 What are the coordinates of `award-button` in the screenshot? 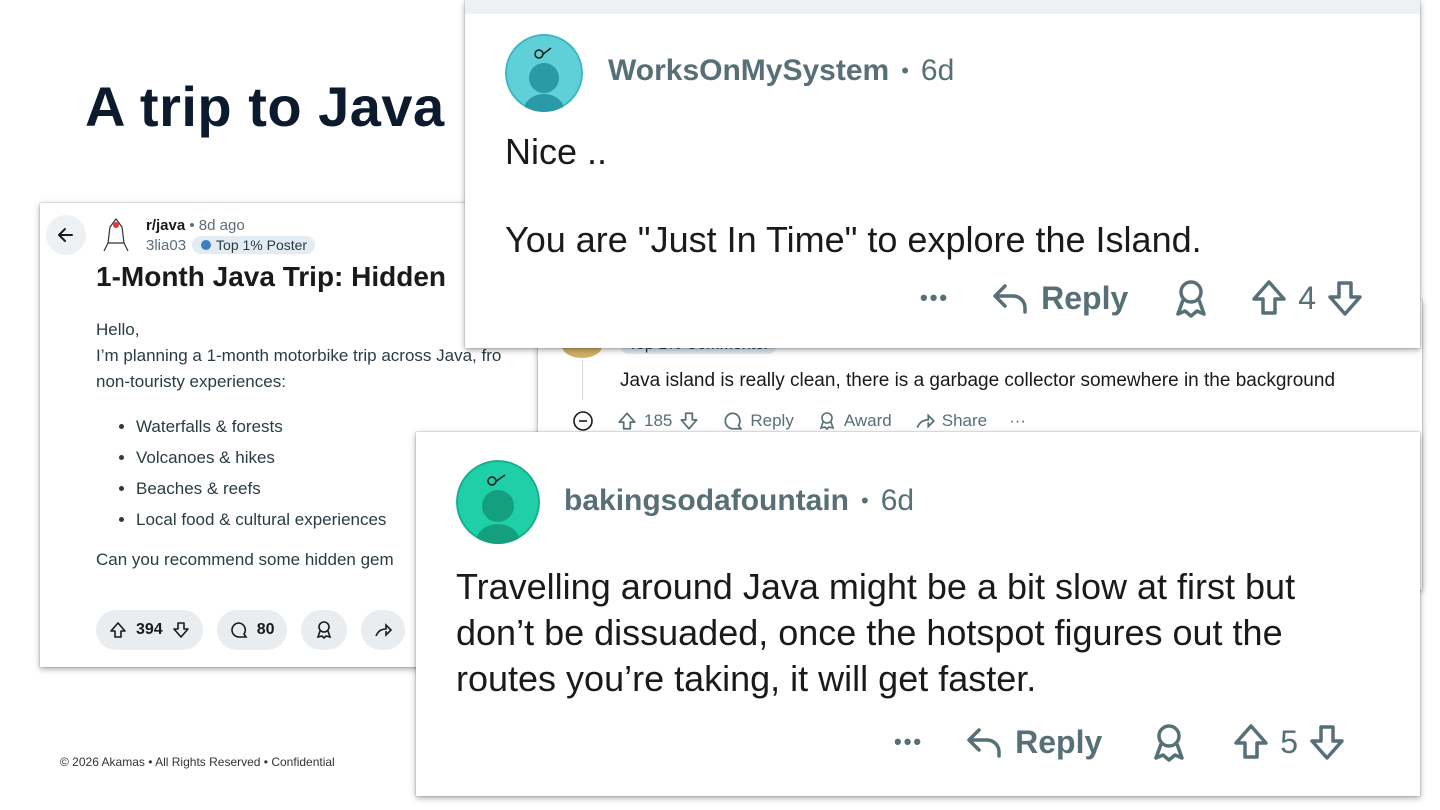 It's located at (323, 630).